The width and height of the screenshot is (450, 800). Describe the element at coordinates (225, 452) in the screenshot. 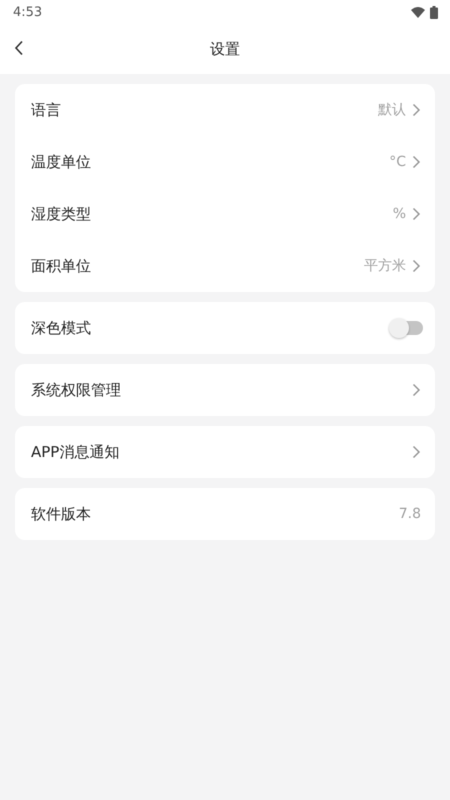

I see `settings-row: APP消息通知` at that location.